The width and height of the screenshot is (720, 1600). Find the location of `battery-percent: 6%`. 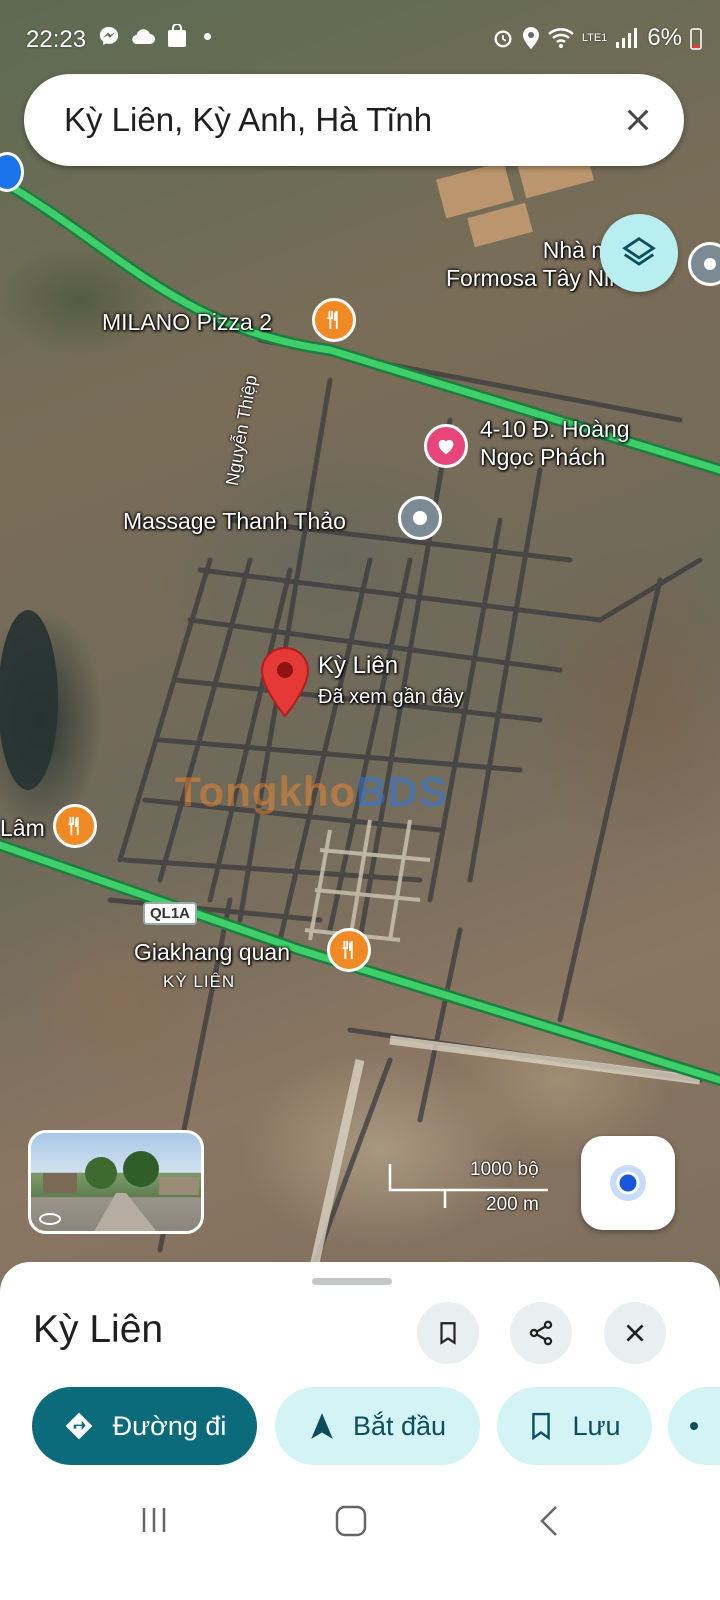

battery-percent: 6% is located at coordinates (664, 37).